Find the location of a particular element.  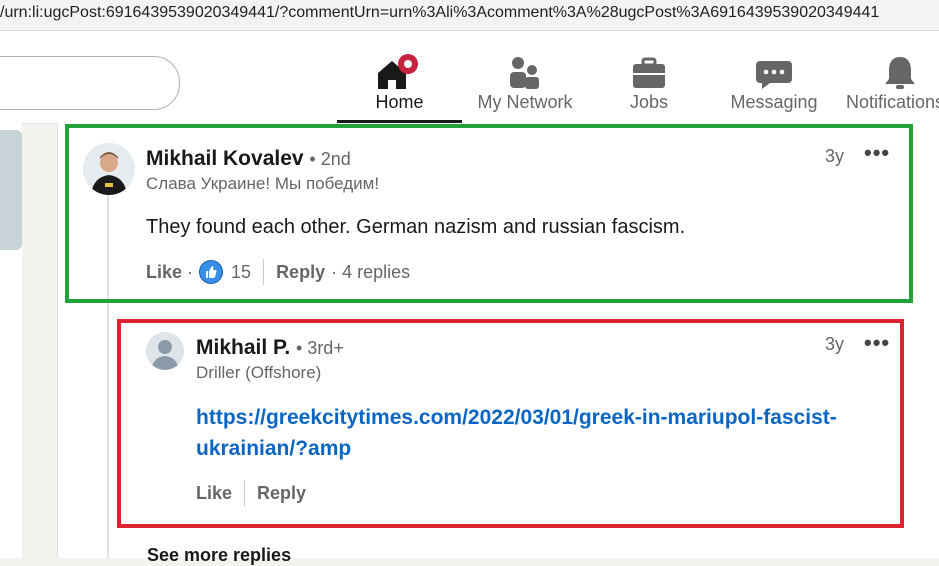

nav-my-network-label: My Network is located at coordinates (525, 102).